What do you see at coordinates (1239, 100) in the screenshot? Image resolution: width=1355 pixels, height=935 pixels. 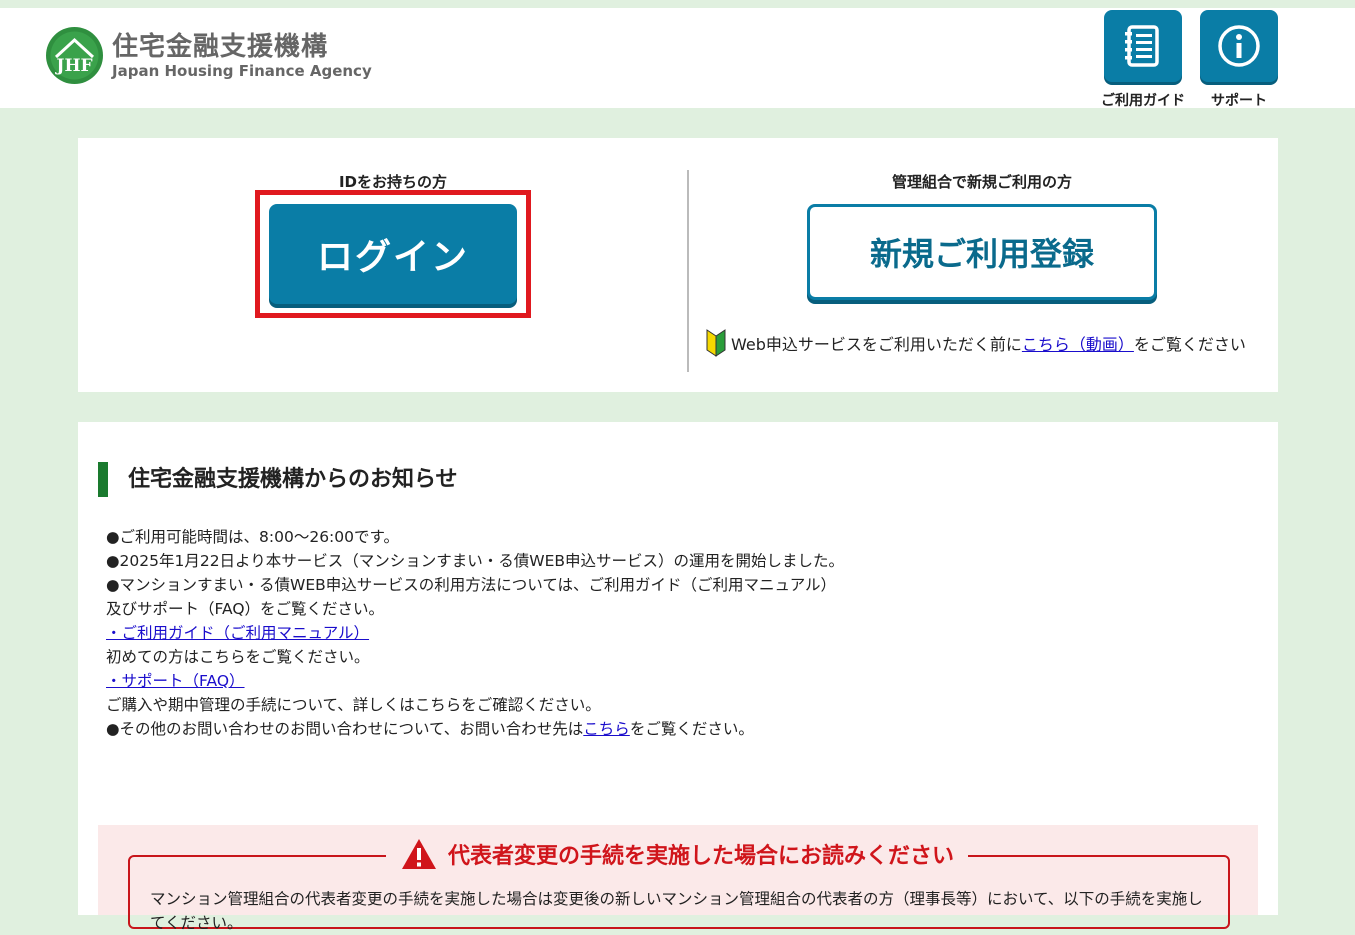 I see `support-label: サポート` at bounding box center [1239, 100].